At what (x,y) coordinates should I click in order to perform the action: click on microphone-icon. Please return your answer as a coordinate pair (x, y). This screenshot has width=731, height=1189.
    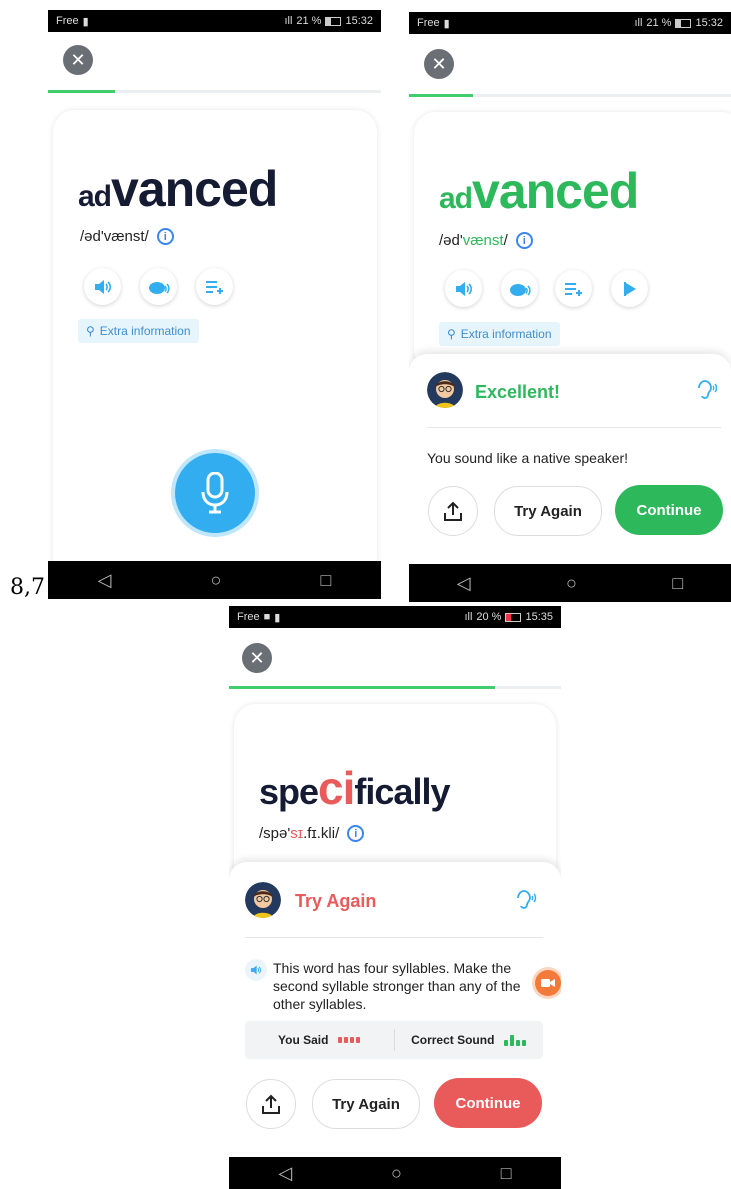
    Looking at the image, I should click on (215, 493).